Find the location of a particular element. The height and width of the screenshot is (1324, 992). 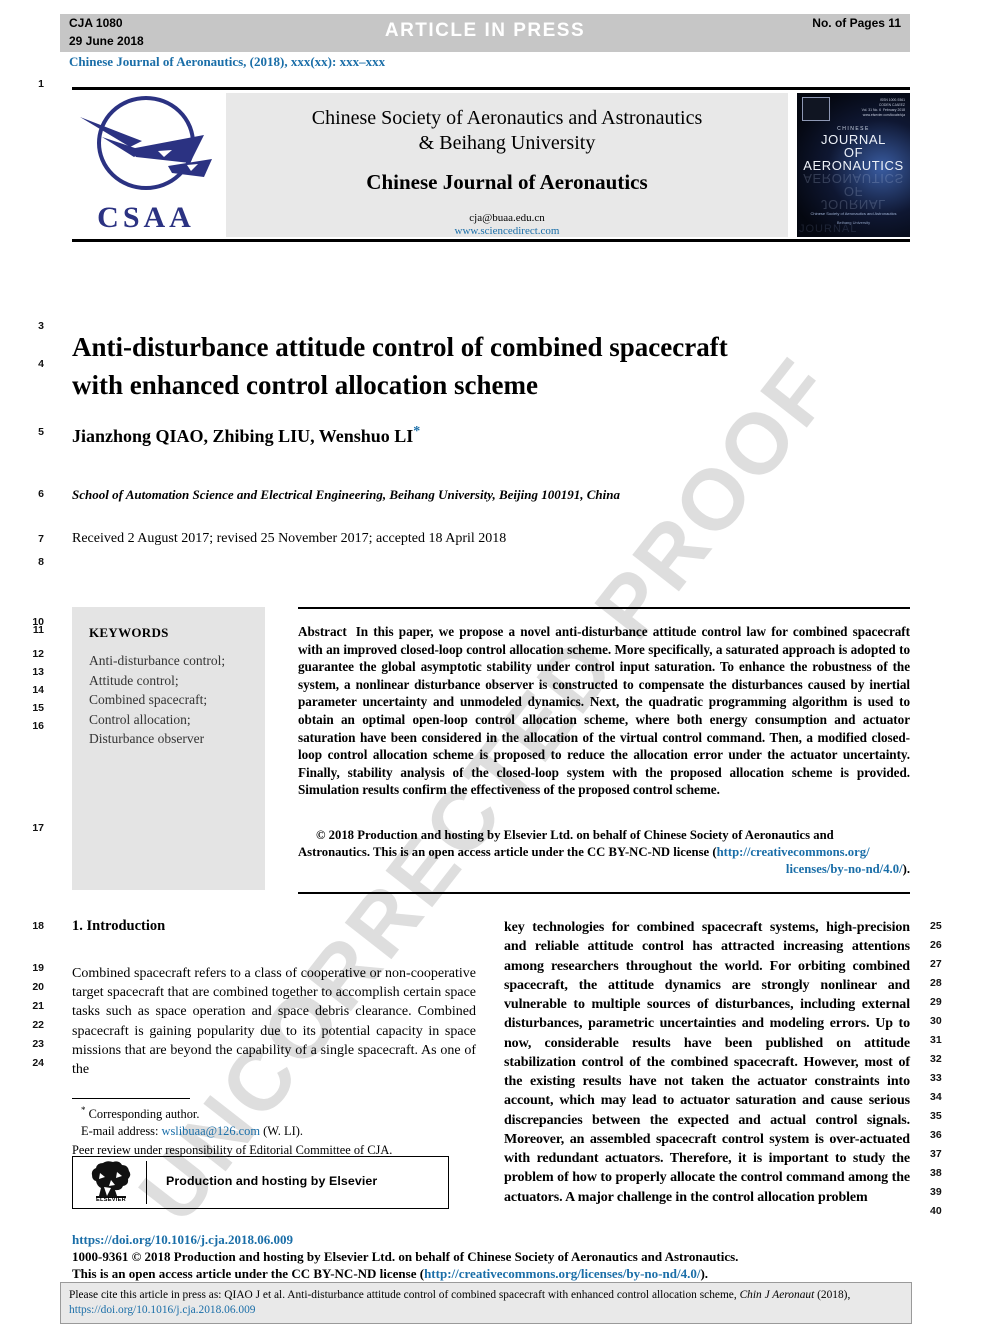

cite-year: (2018), is located at coordinates (834, 1295).